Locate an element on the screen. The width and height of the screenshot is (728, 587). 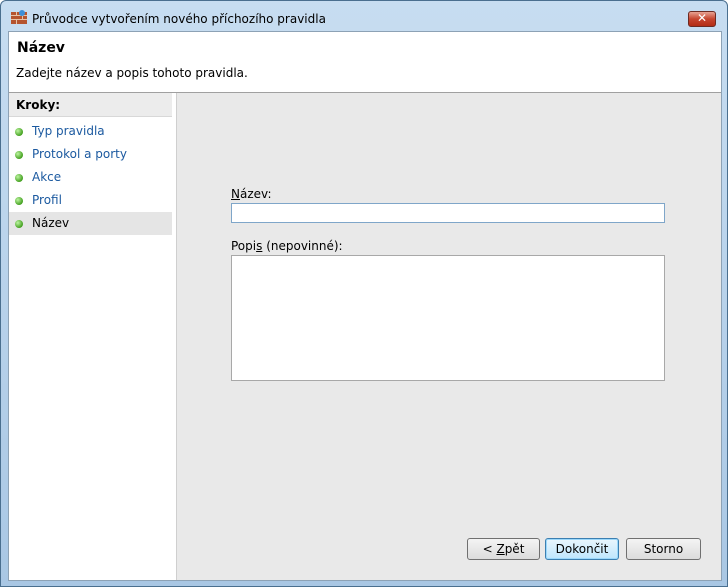
finish-button: Dokončit is located at coordinates (582, 549).